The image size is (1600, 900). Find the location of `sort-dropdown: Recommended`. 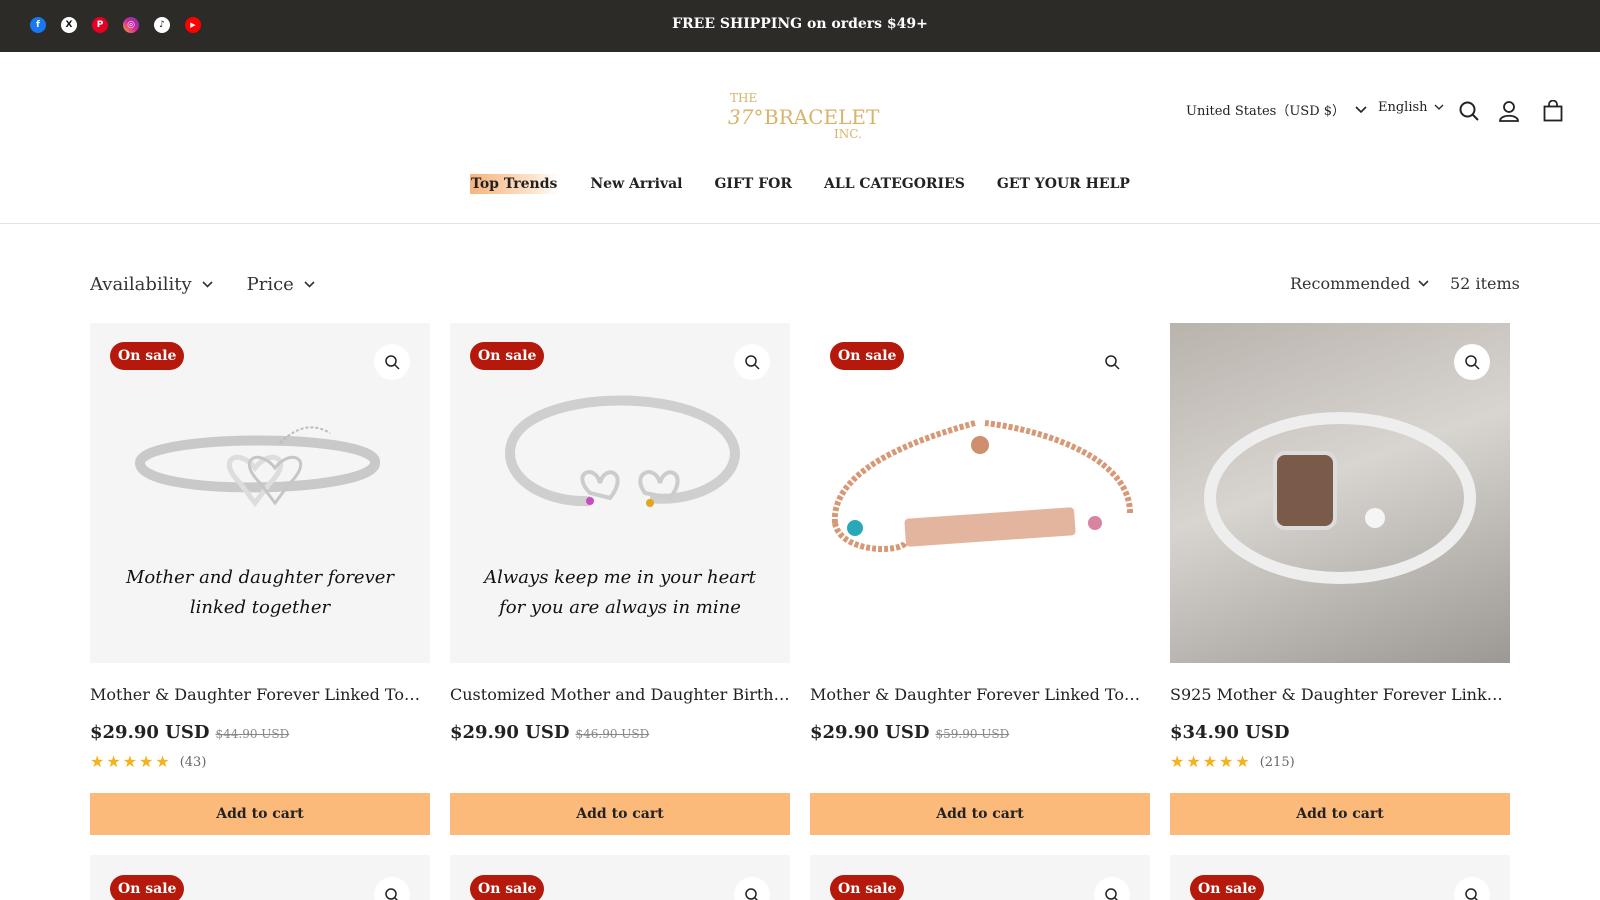

sort-dropdown: Recommended is located at coordinates (1359, 283).